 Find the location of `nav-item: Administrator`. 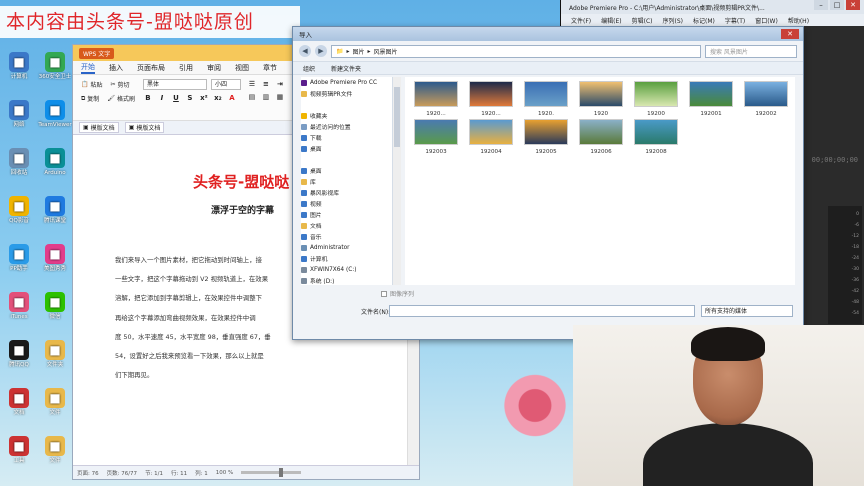

nav-item: Administrator is located at coordinates (346, 247).